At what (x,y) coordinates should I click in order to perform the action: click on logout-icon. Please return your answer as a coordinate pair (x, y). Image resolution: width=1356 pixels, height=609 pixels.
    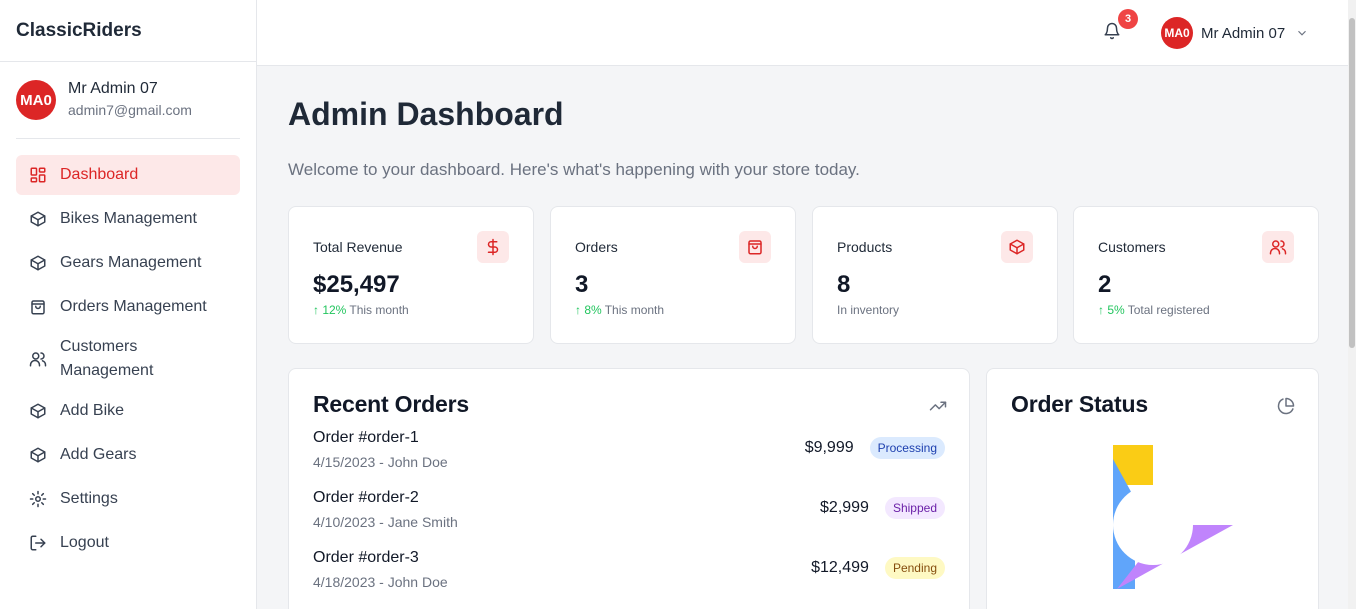
    Looking at the image, I should click on (38, 543).